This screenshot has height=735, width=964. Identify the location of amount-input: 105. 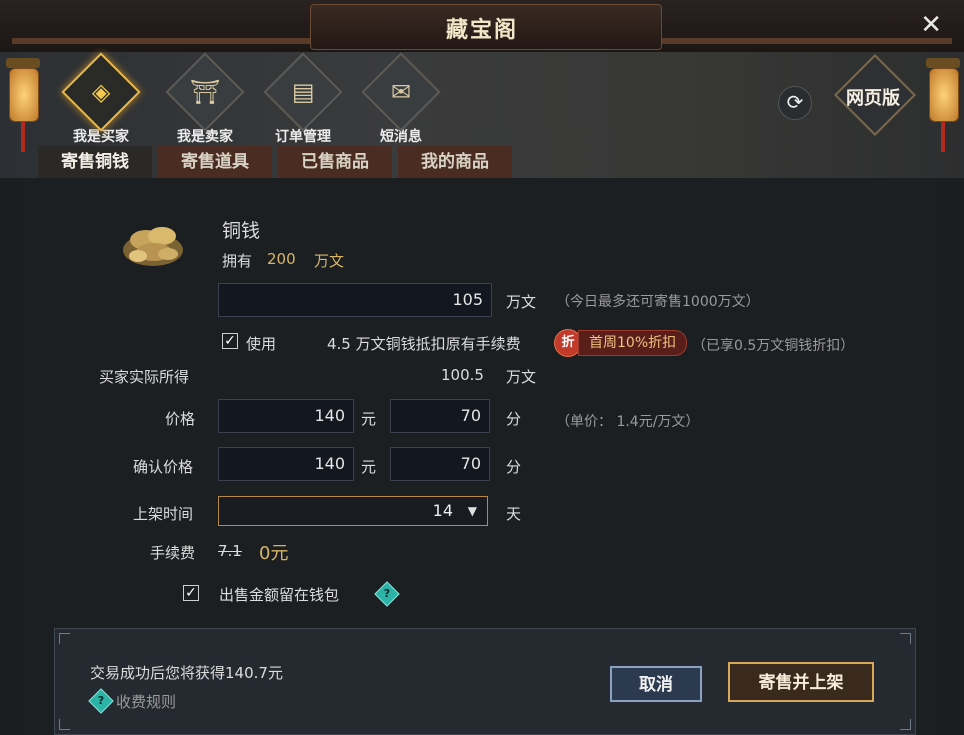
(355, 300).